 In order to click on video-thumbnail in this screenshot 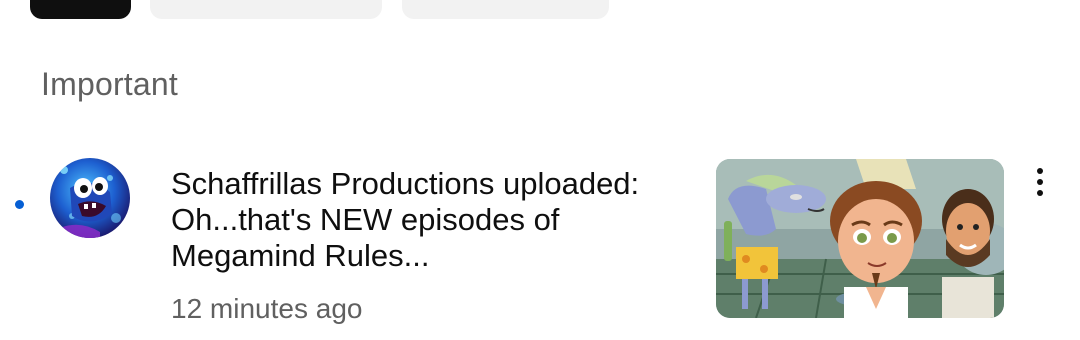, I will do `click(860, 238)`.